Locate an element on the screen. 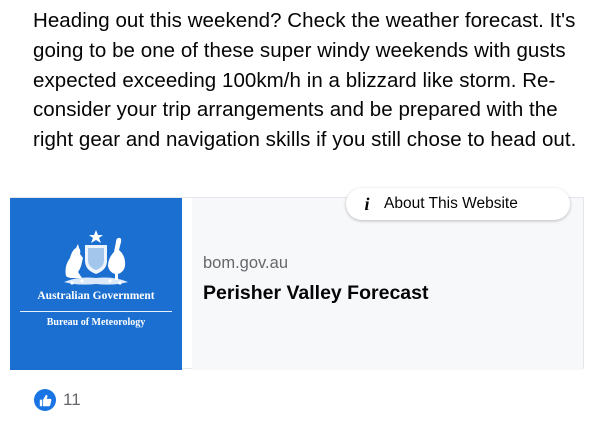 This screenshot has width=592, height=424. org-name: Australian Government is located at coordinates (96, 296).